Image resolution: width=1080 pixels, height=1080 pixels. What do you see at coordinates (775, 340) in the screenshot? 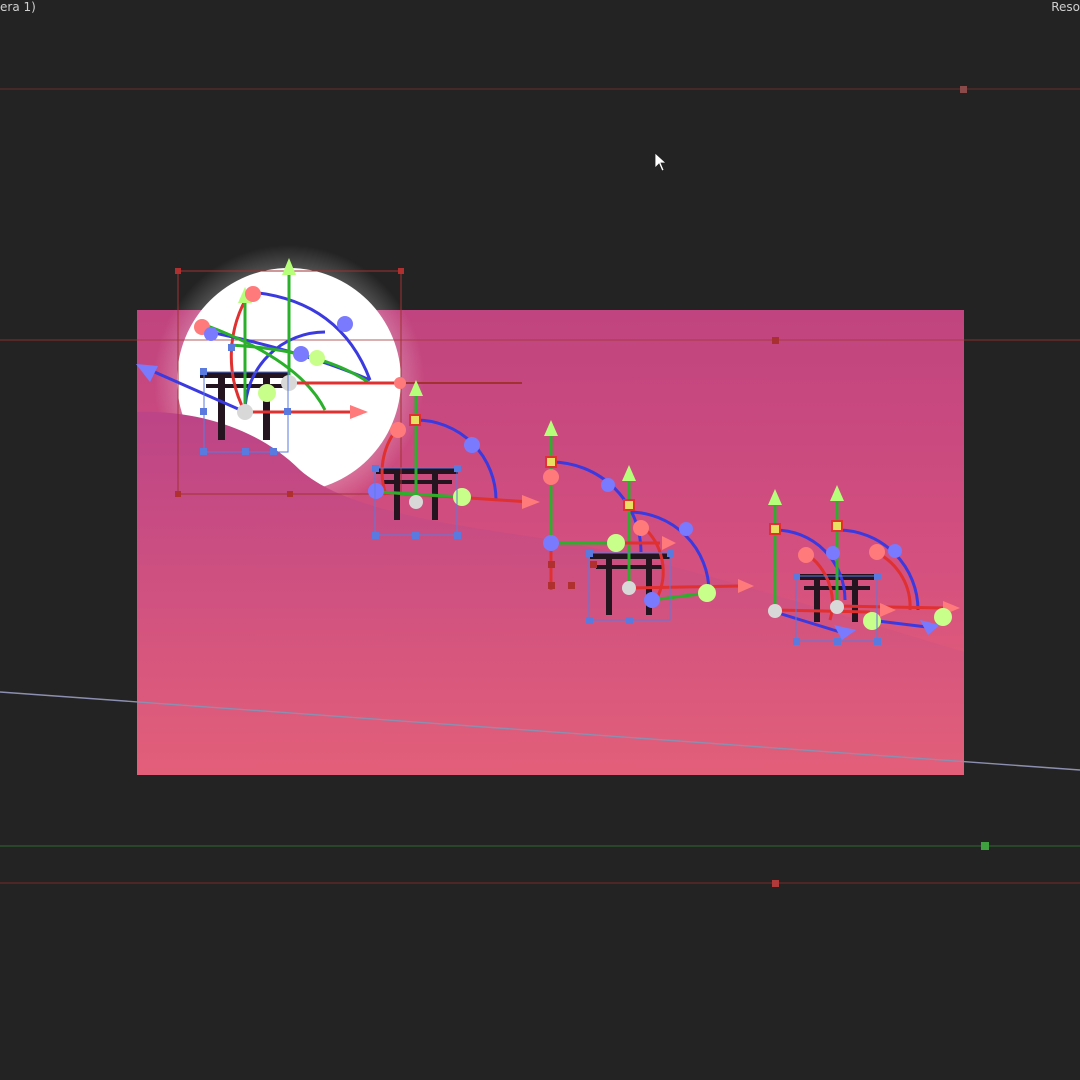
I see `scene-center-handle` at bounding box center [775, 340].